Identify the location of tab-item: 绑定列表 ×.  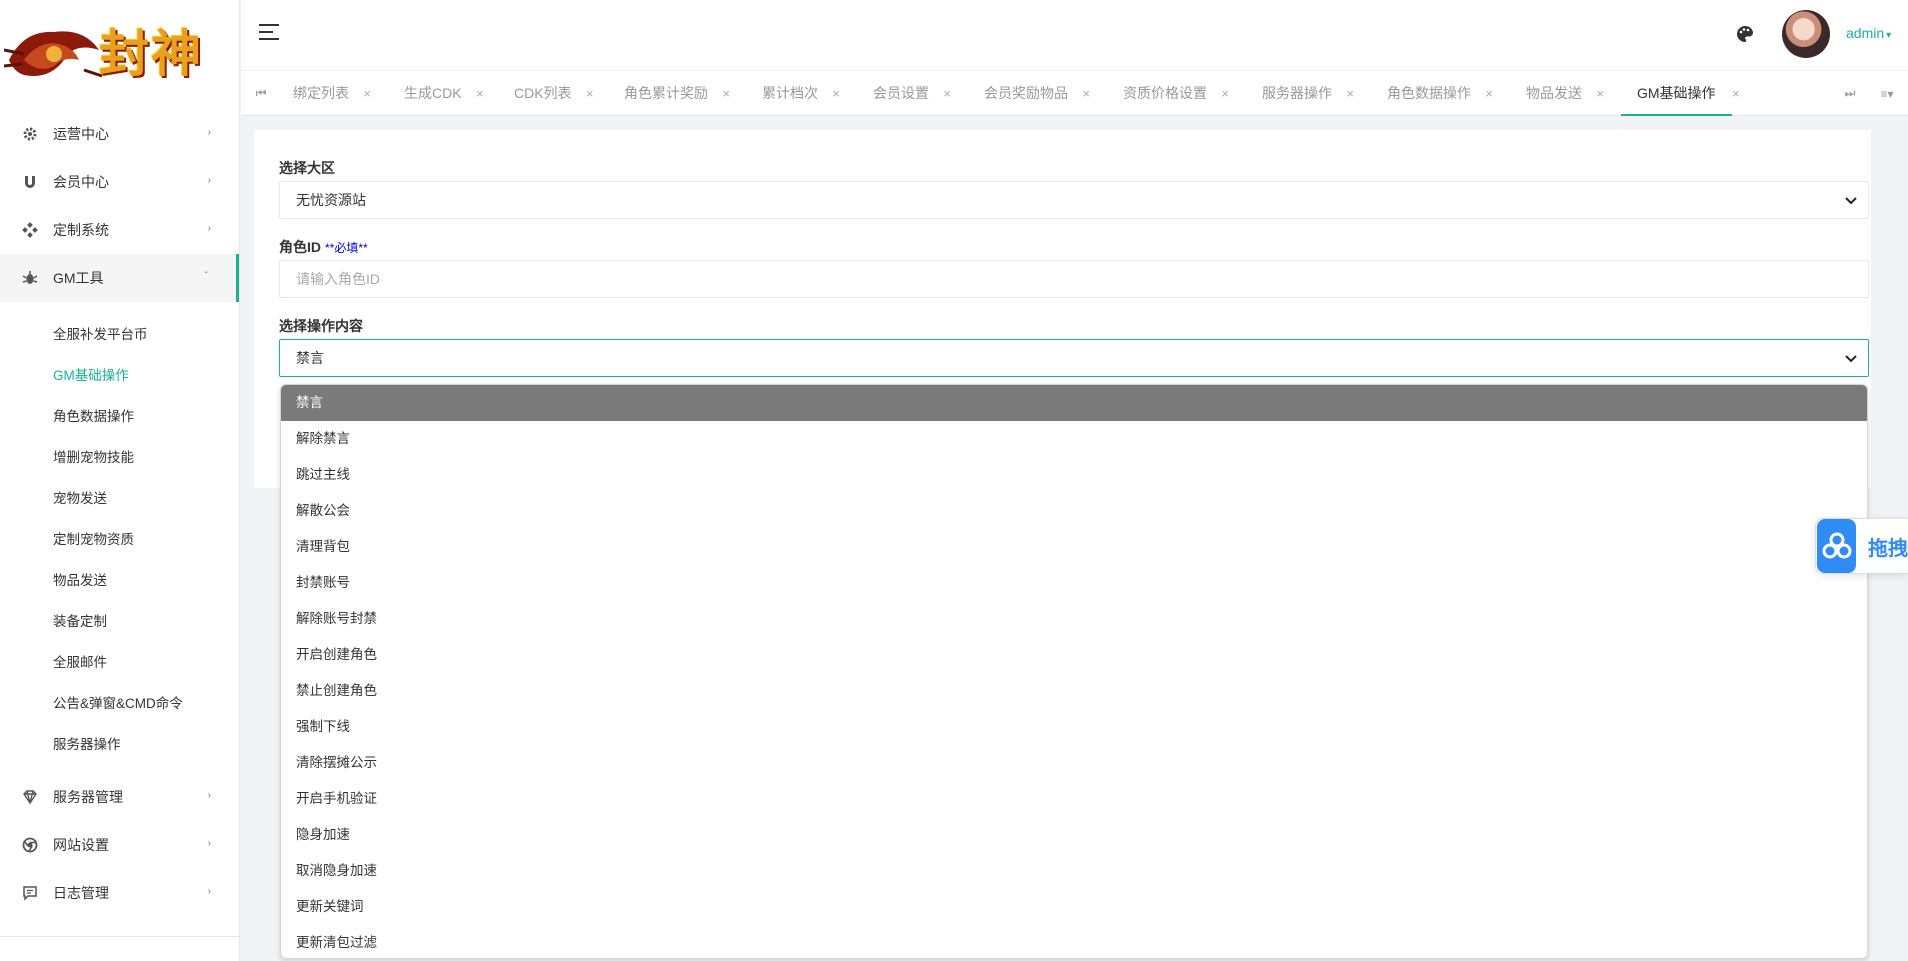
(332, 93).